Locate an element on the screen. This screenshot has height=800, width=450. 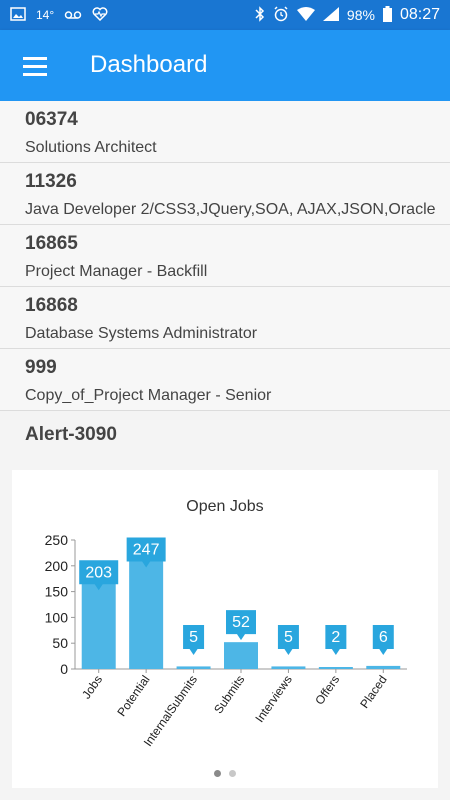
job-id: 06374 is located at coordinates (51, 119).